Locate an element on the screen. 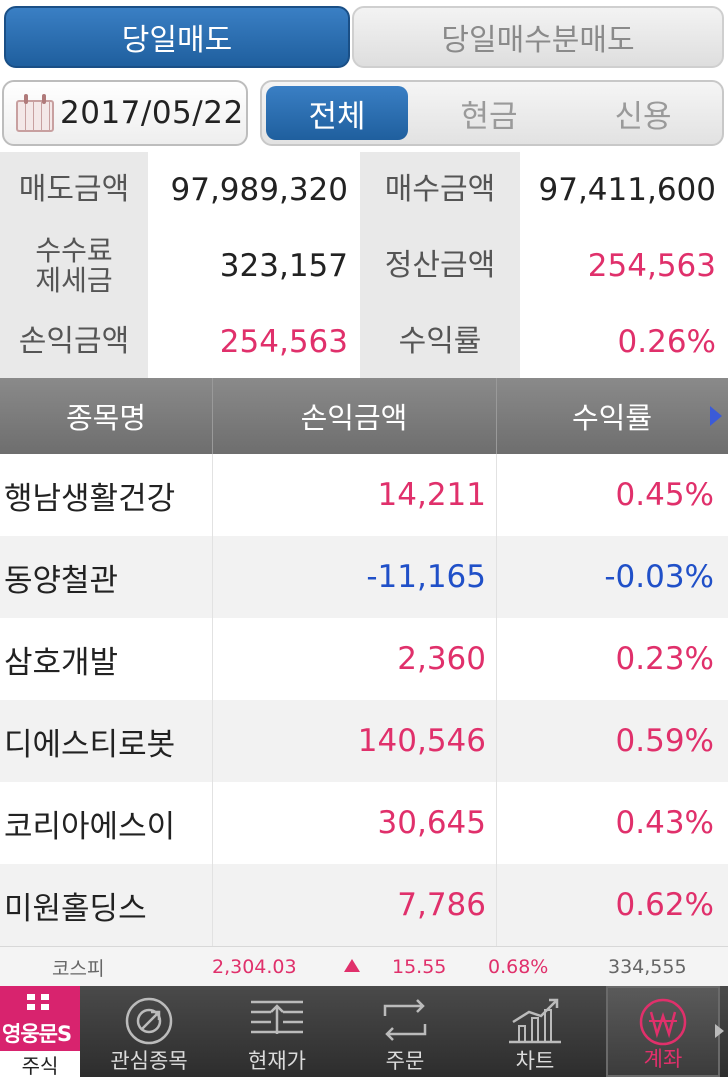  profit-value: 254,563 is located at coordinates (254, 342).